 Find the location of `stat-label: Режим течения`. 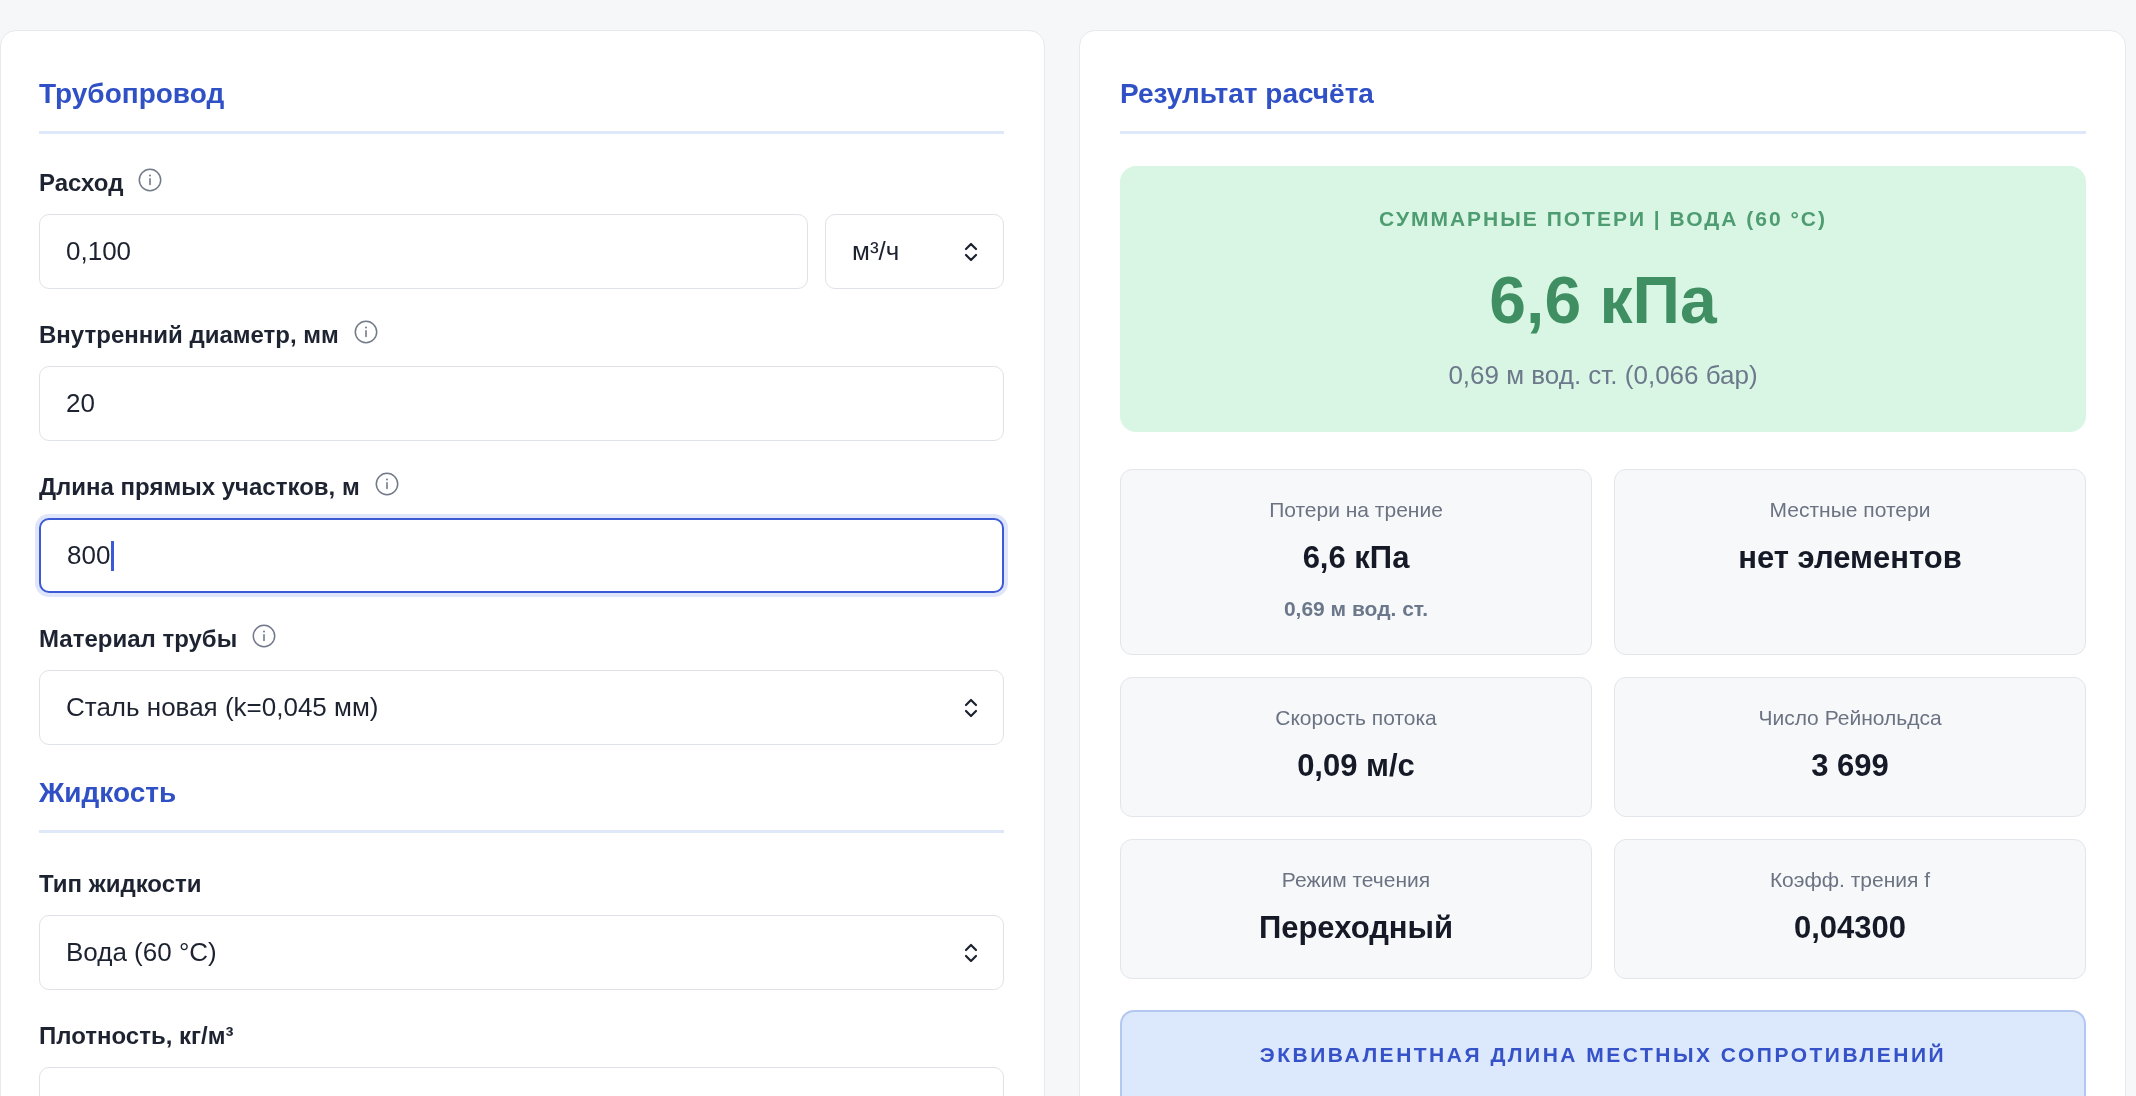

stat-label: Режим течения is located at coordinates (1356, 880).